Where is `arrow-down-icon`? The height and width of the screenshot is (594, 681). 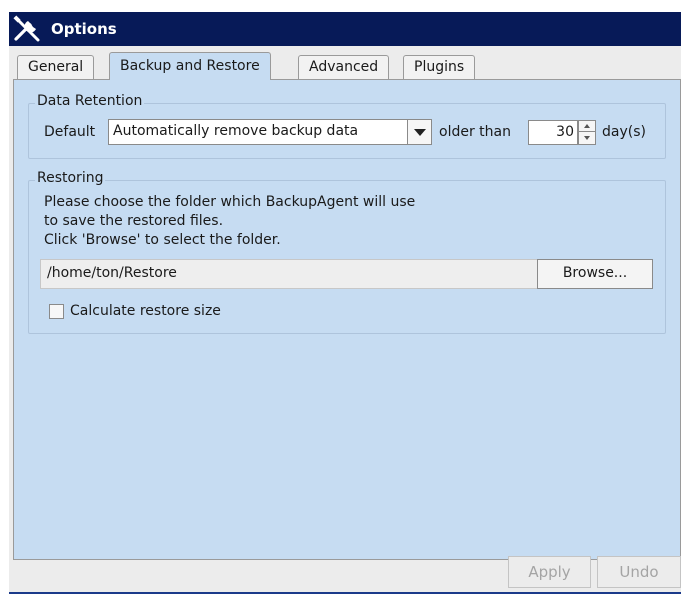 arrow-down-icon is located at coordinates (587, 138).